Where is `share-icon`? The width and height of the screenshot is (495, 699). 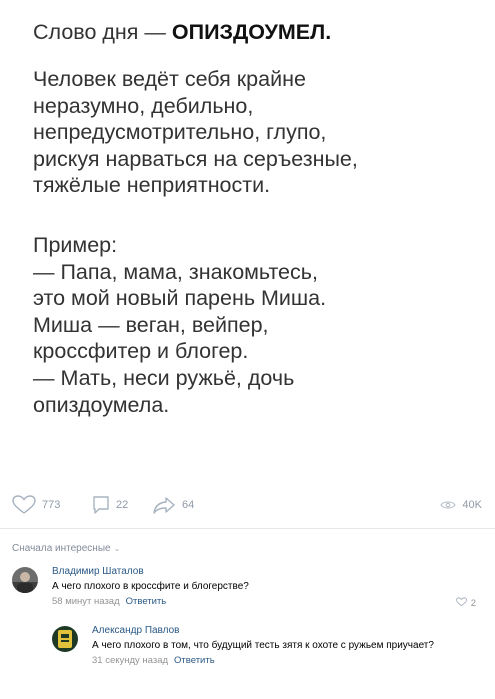 share-icon is located at coordinates (164, 505).